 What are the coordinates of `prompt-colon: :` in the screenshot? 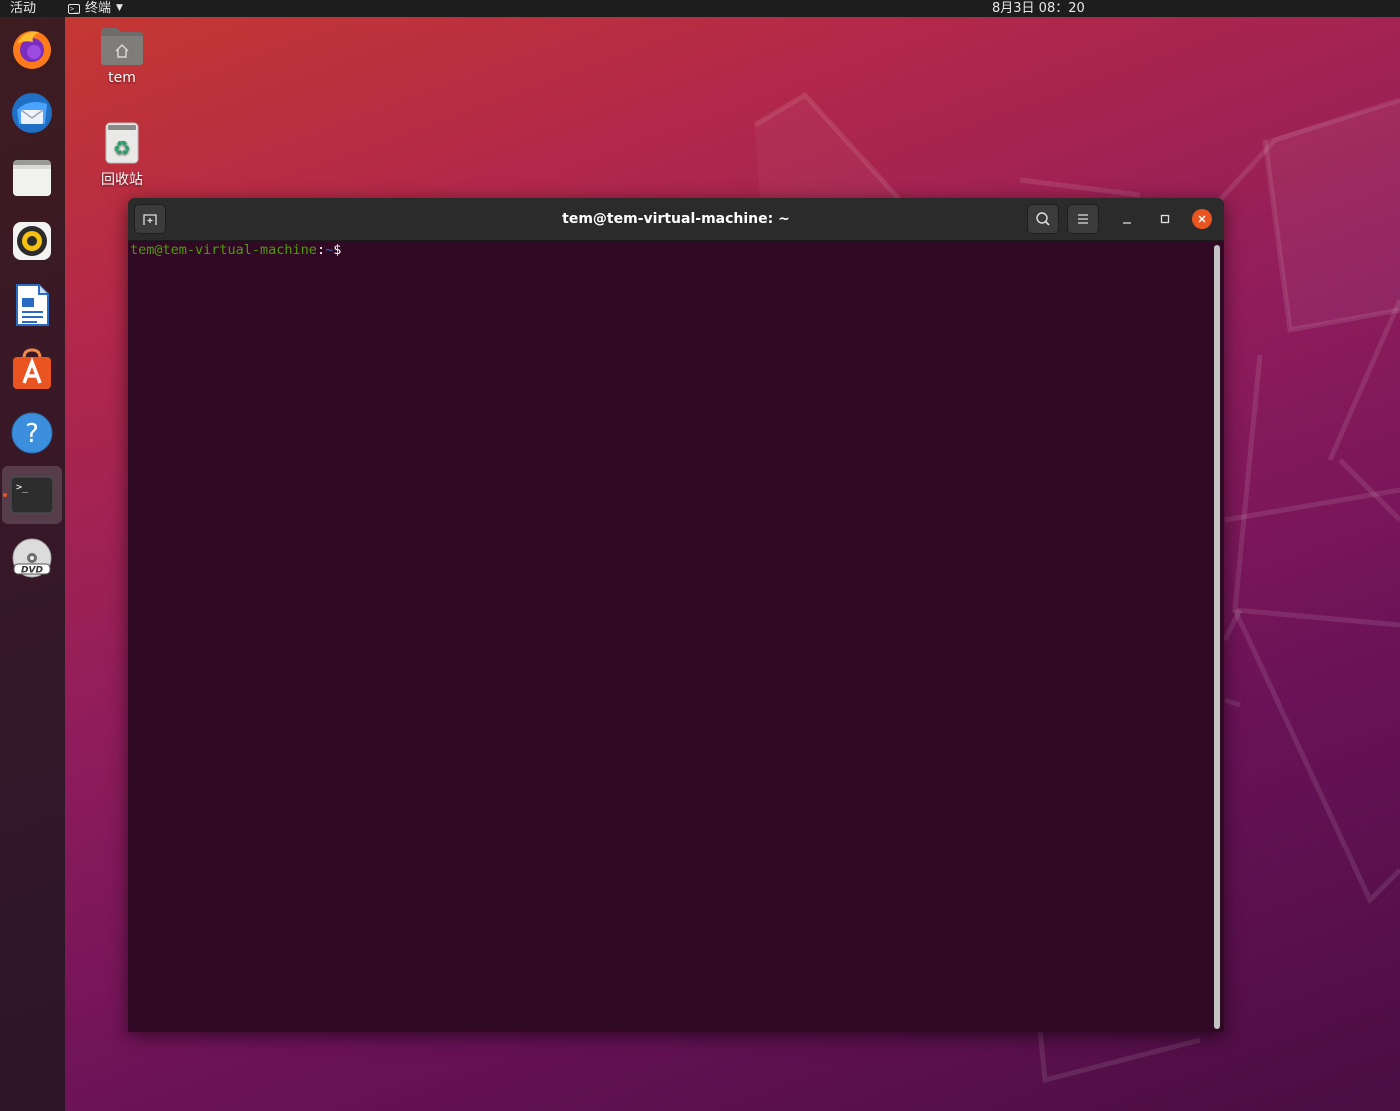 It's located at (321, 250).